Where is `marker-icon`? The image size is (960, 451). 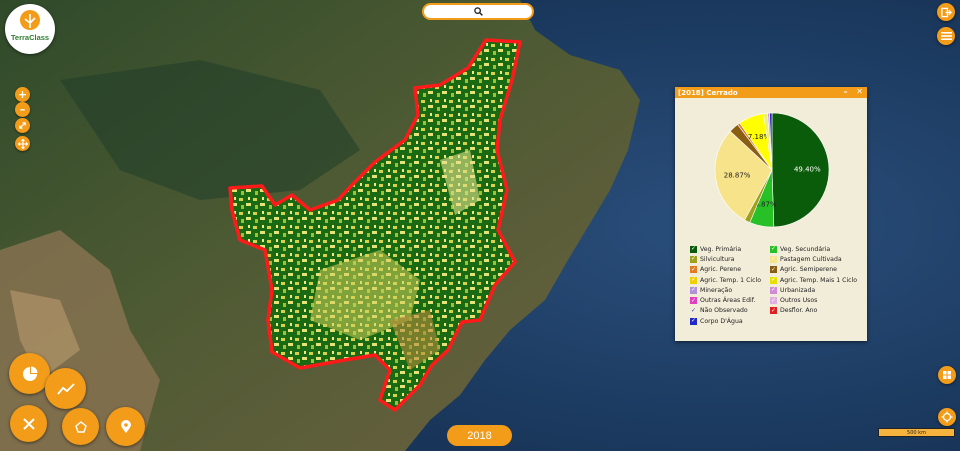
marker-icon is located at coordinates (125, 426).